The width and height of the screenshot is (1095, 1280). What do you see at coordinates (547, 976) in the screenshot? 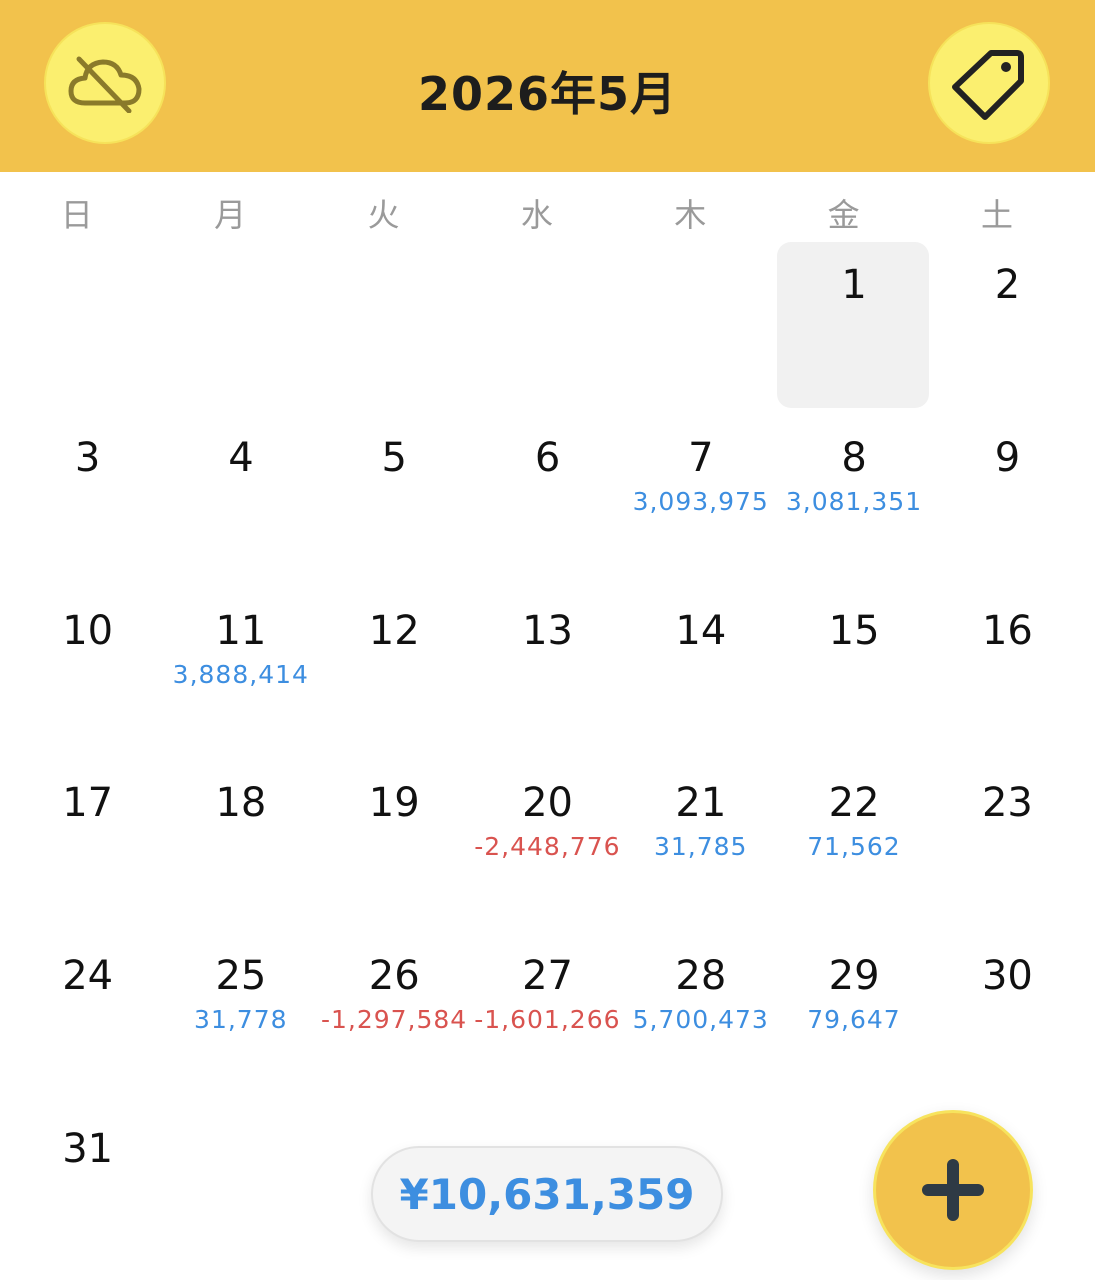
I see `day-number: 27` at bounding box center [547, 976].